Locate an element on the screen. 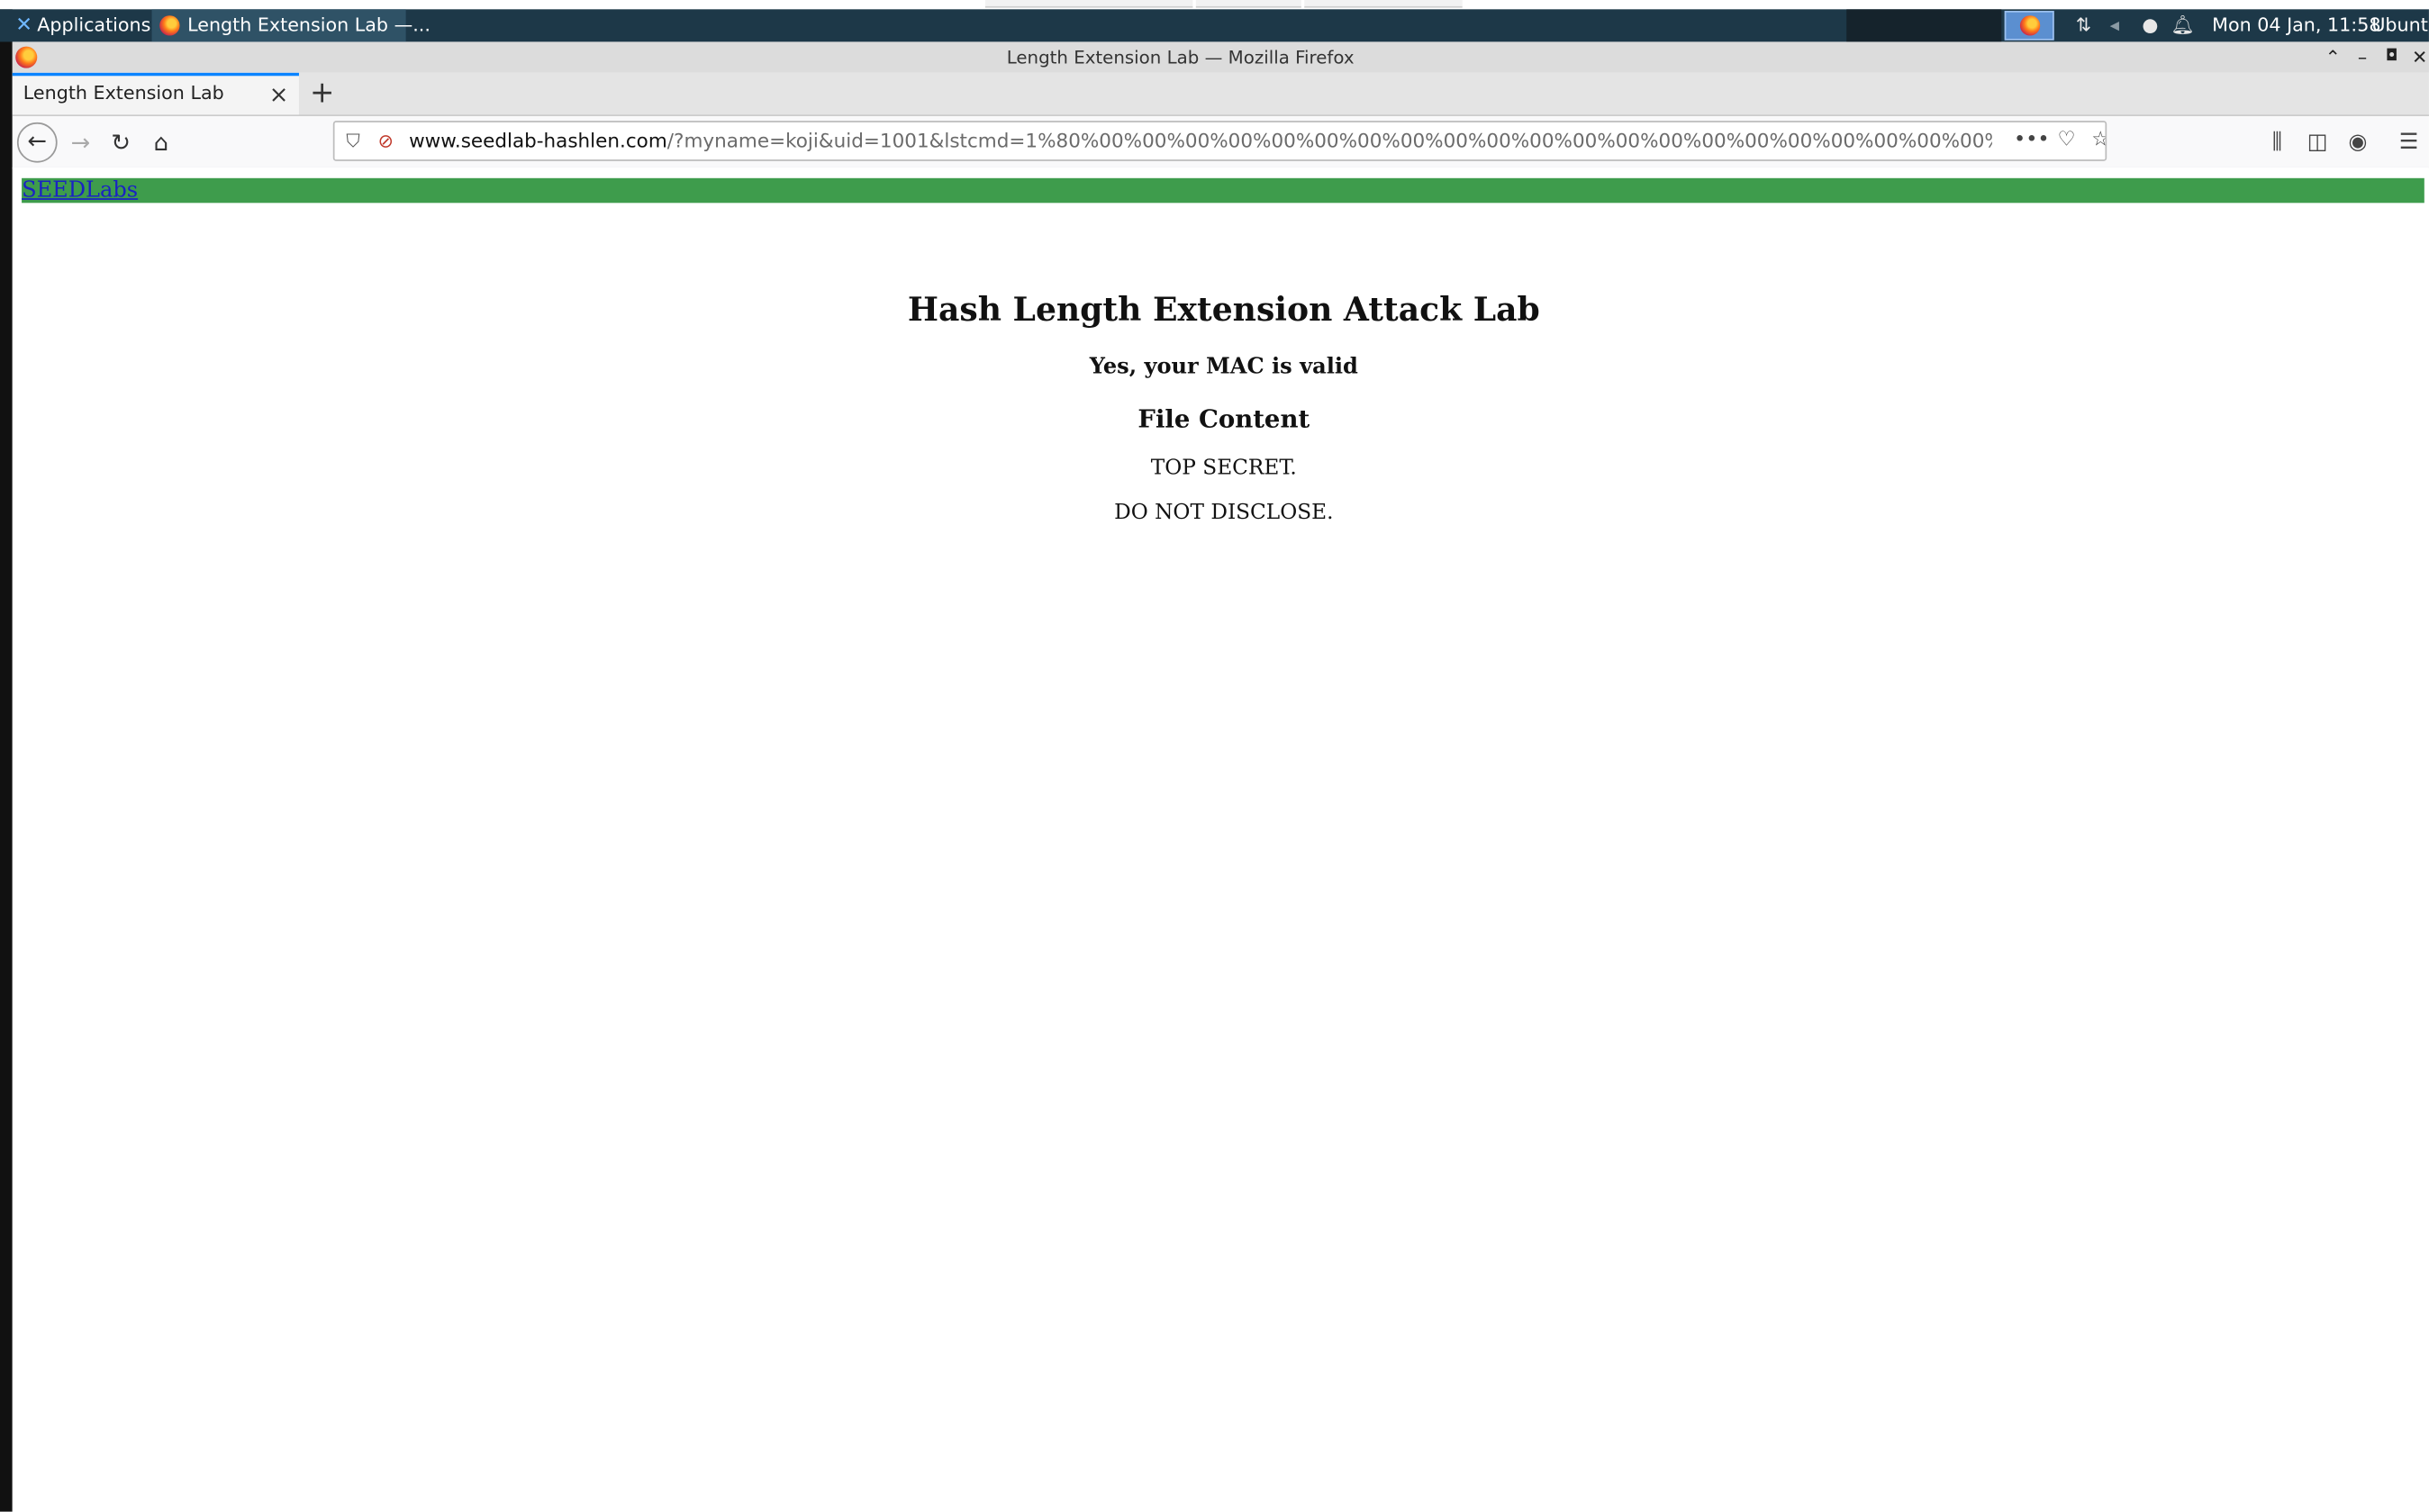 The image size is (2429, 1512). power-icon: ● is located at coordinates (2150, 25).